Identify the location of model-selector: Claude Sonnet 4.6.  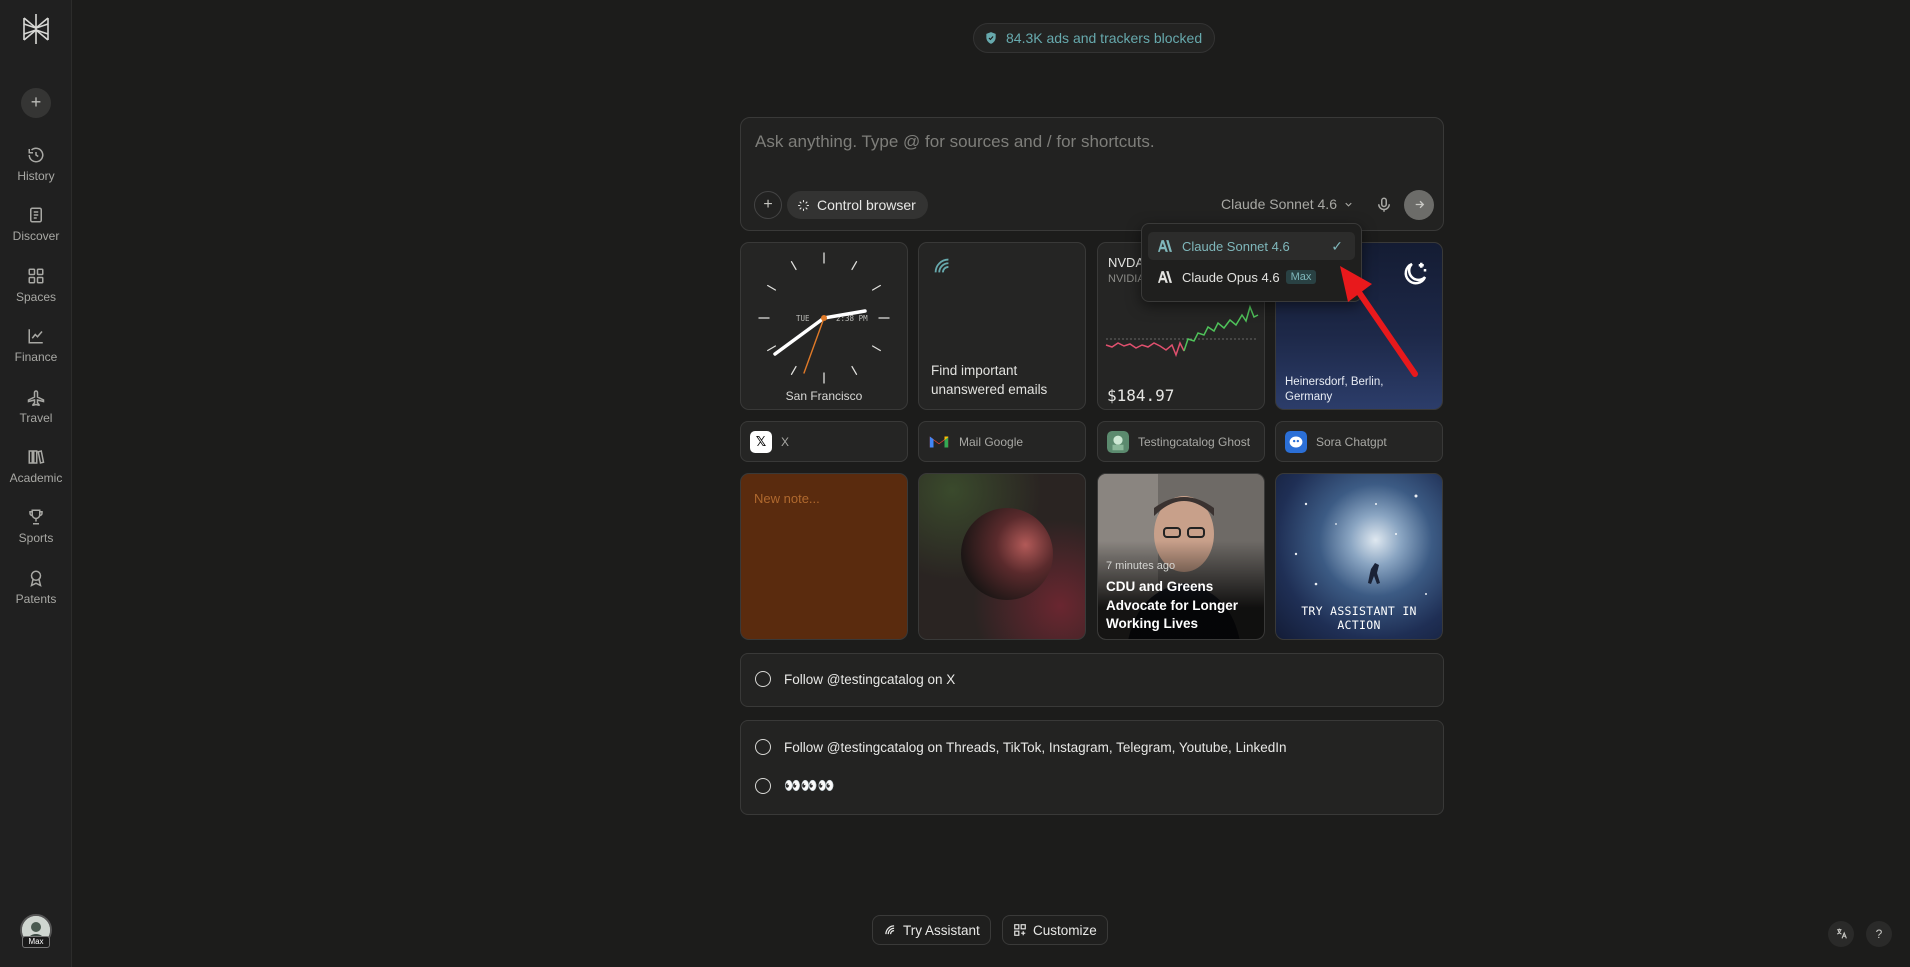
(1287, 204).